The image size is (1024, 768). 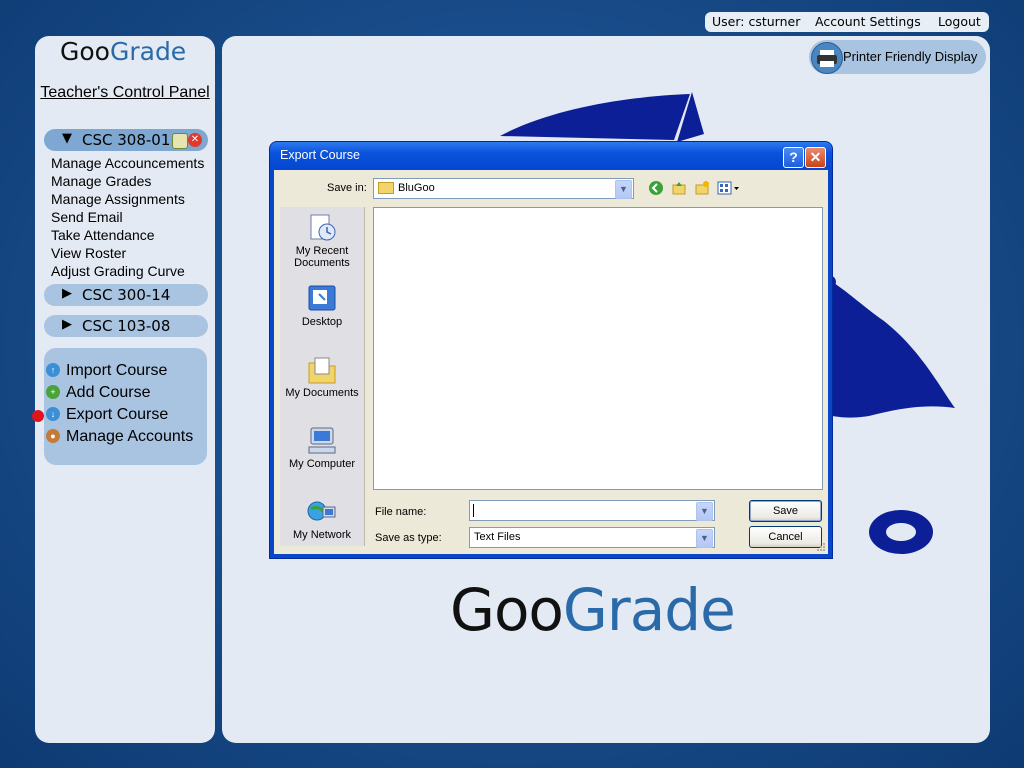 I want to click on save-as-type-label: Save as type:, so click(x=408, y=538).